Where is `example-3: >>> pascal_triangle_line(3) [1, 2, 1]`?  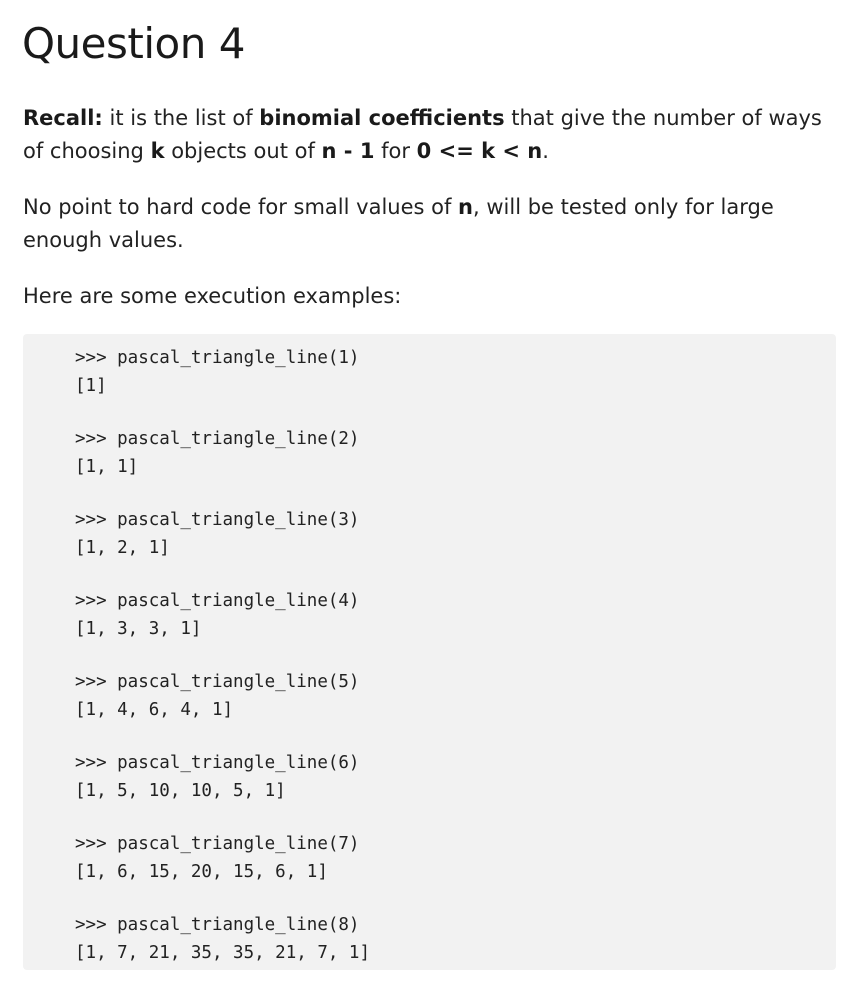 example-3: >>> pascal_triangle_line(3) [1, 2, 1] is located at coordinates (217, 534).